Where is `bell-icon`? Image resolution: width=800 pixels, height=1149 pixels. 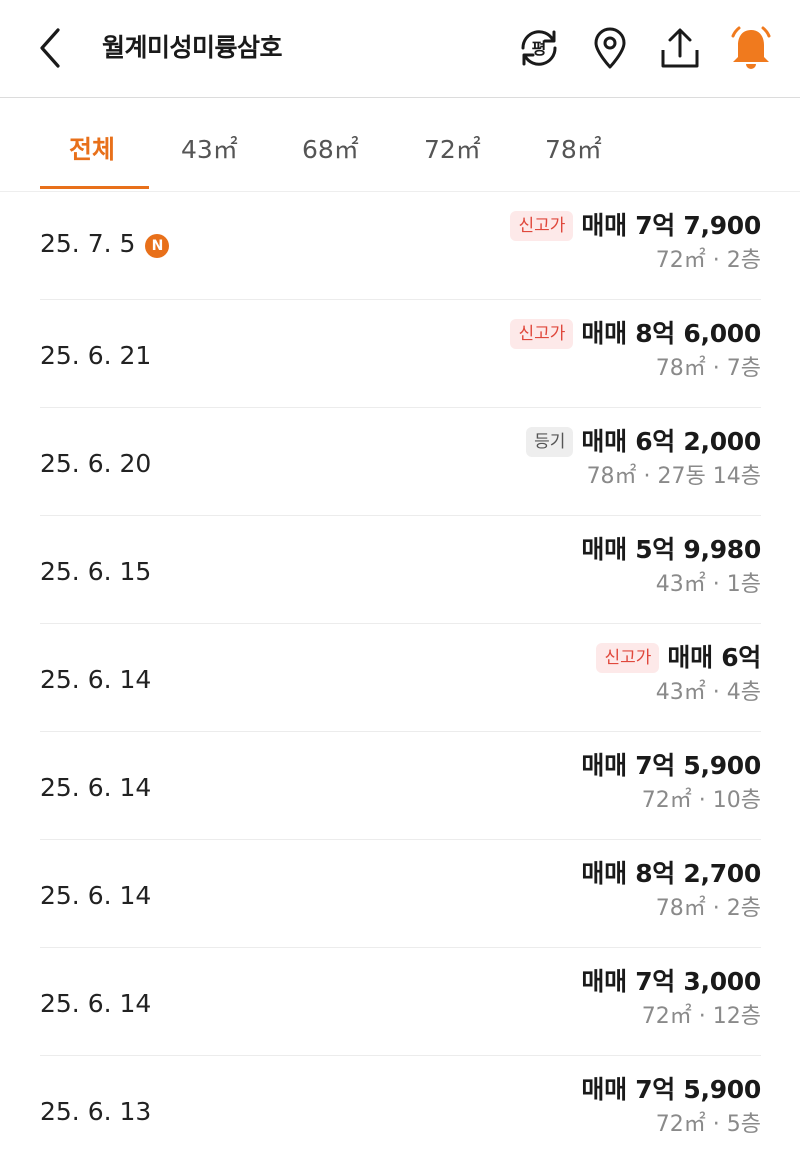
bell-icon is located at coordinates (751, 47).